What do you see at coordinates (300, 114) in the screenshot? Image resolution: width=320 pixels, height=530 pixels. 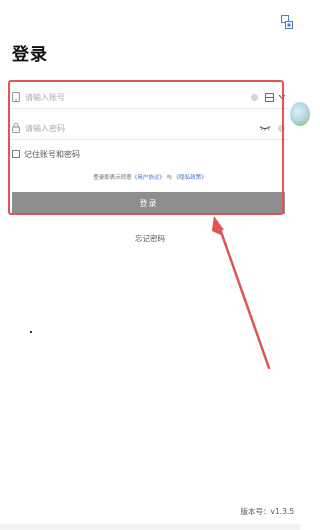 I see `floating-ball` at bounding box center [300, 114].